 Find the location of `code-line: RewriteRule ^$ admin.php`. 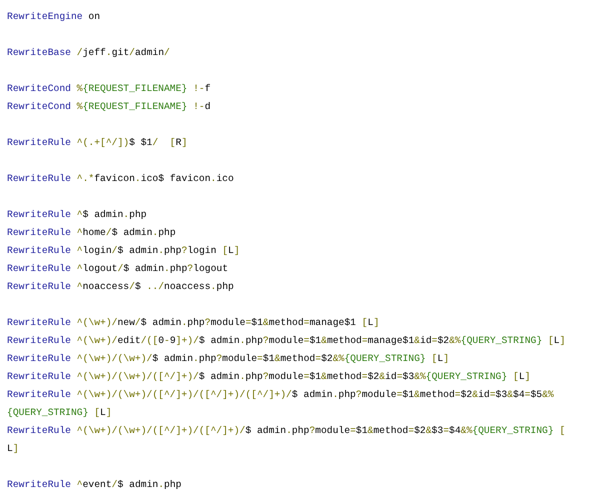

code-line: RewriteRule ^$ admin.php is located at coordinates (77, 215).